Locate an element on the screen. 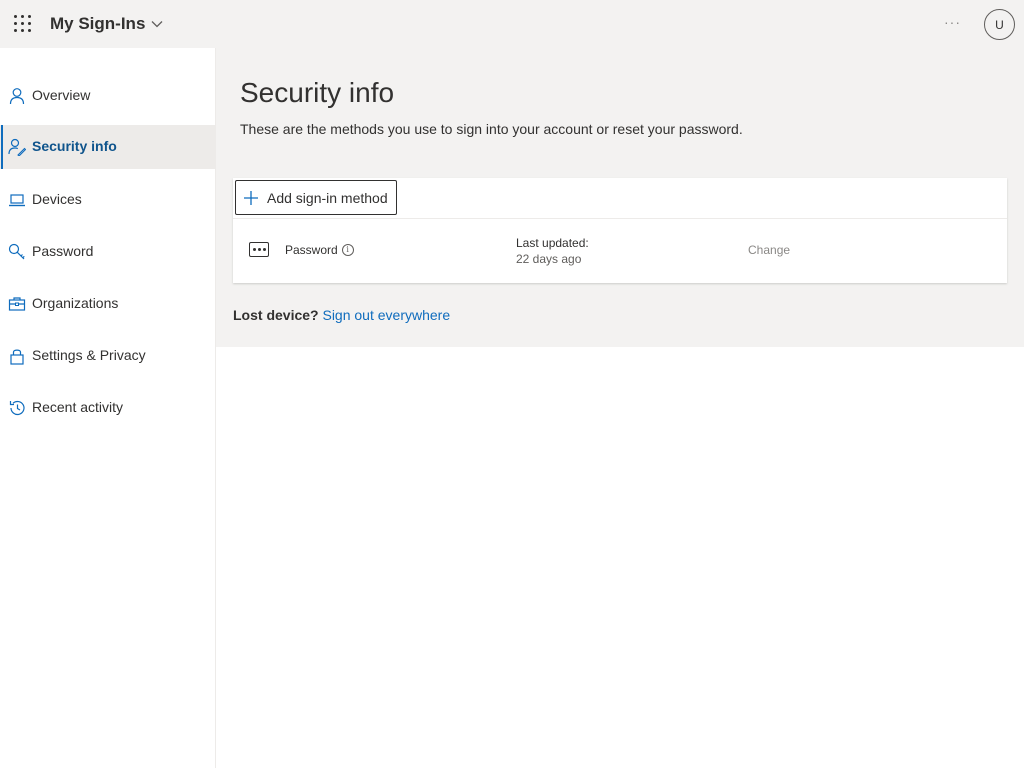  app-title-dropdown: My Sign-Ins is located at coordinates (106, 24).